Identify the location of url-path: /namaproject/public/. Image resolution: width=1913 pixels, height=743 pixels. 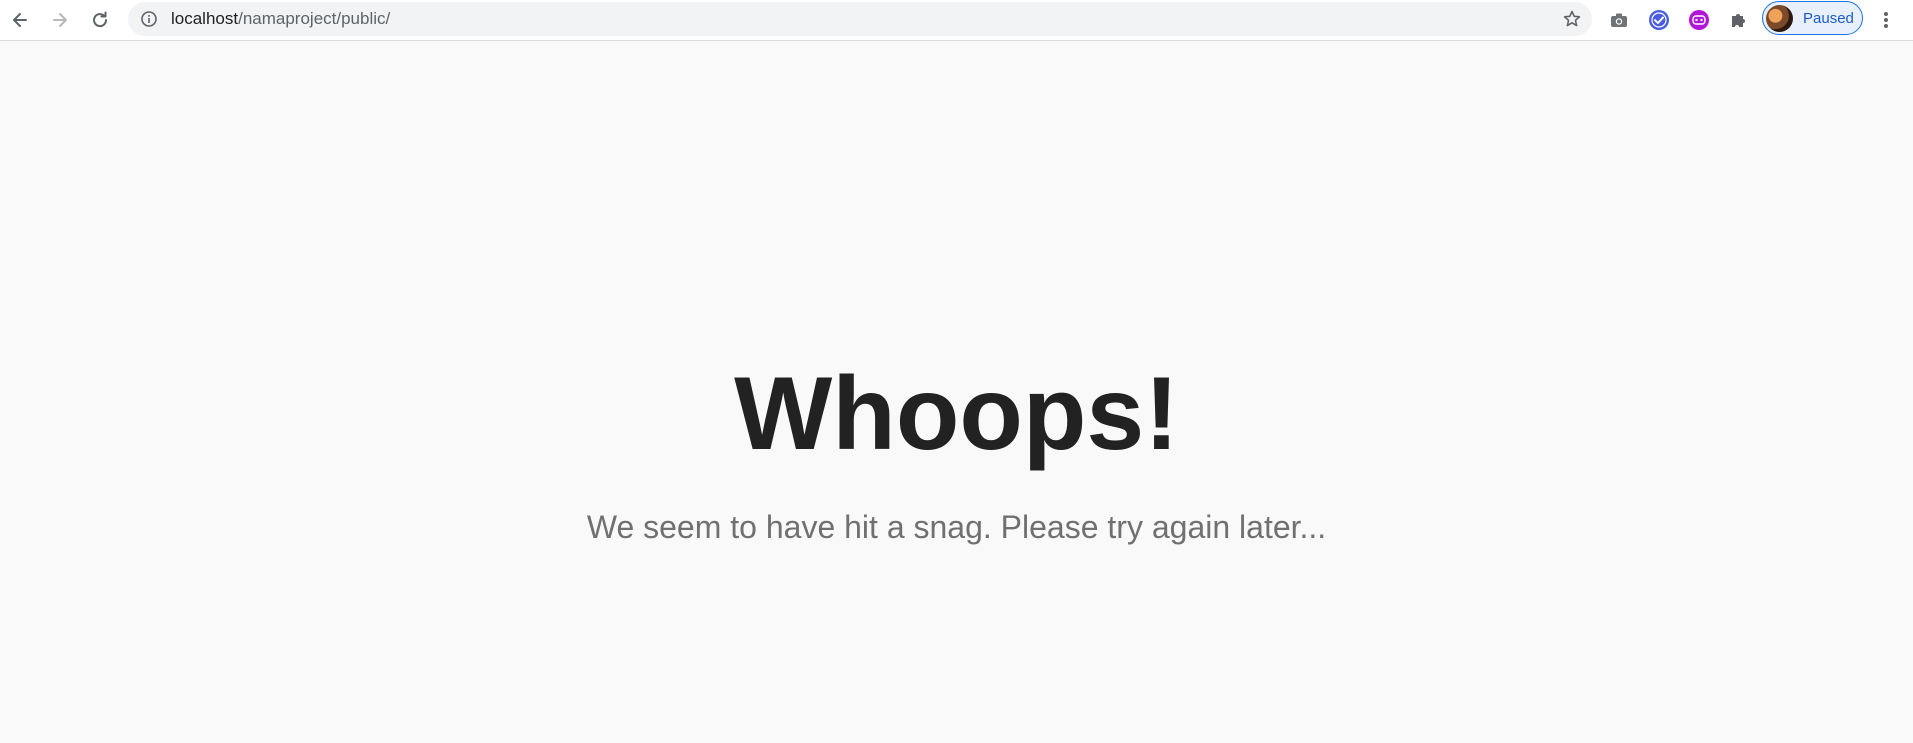
(314, 18).